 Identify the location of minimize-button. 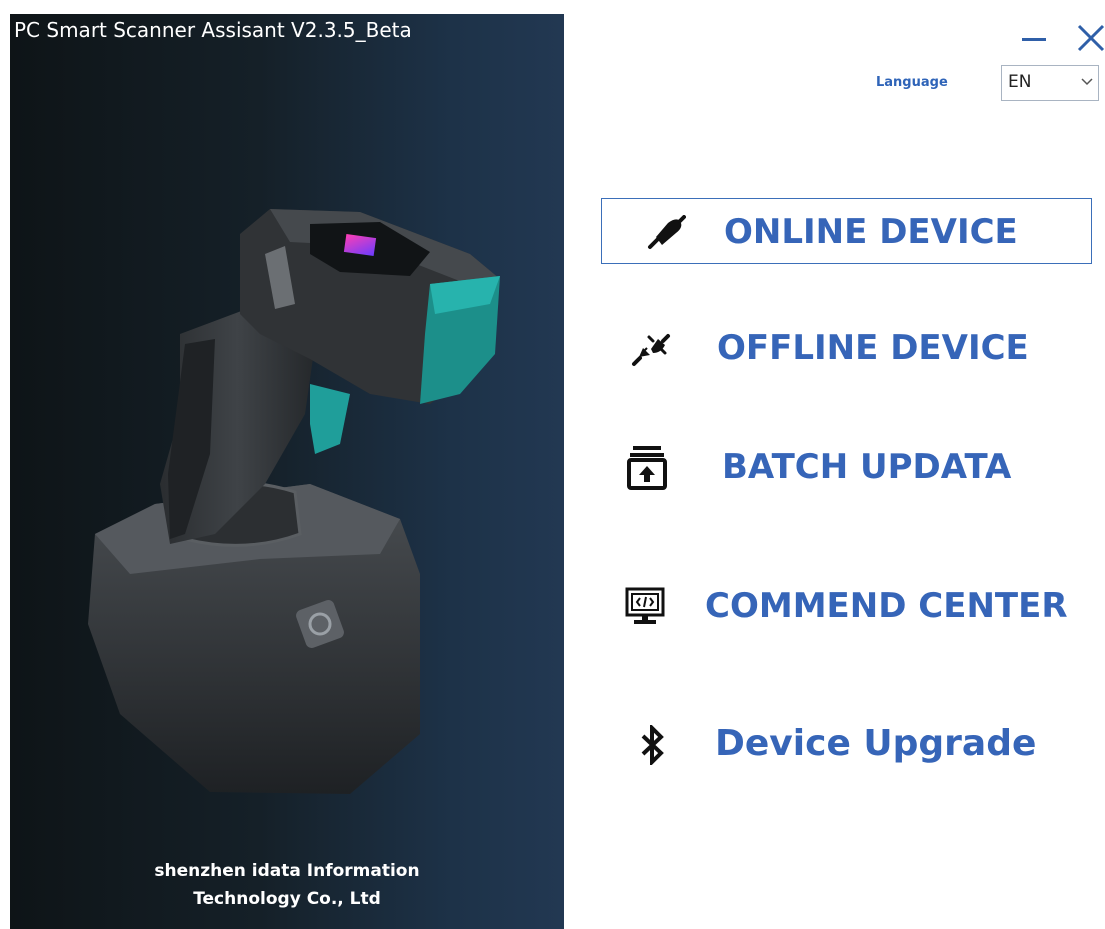
(1035, 37).